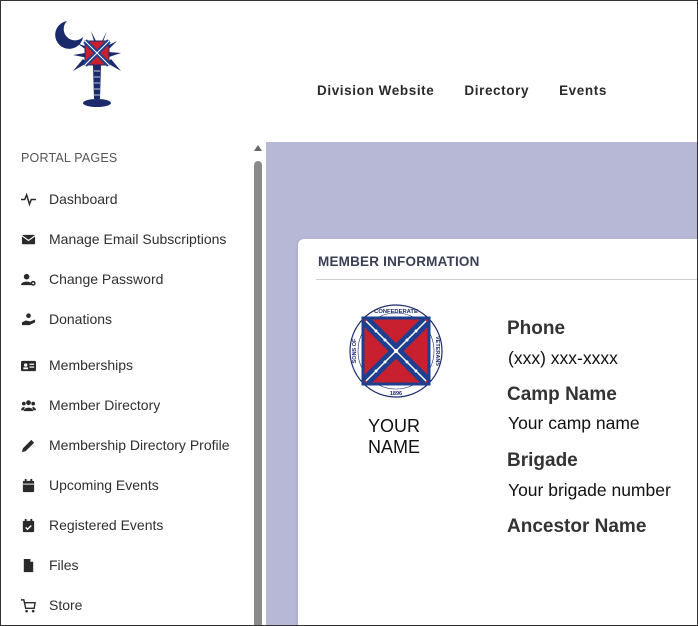 The width and height of the screenshot is (698, 626). I want to click on card-title: MEMBER INFORMATION, so click(399, 261).